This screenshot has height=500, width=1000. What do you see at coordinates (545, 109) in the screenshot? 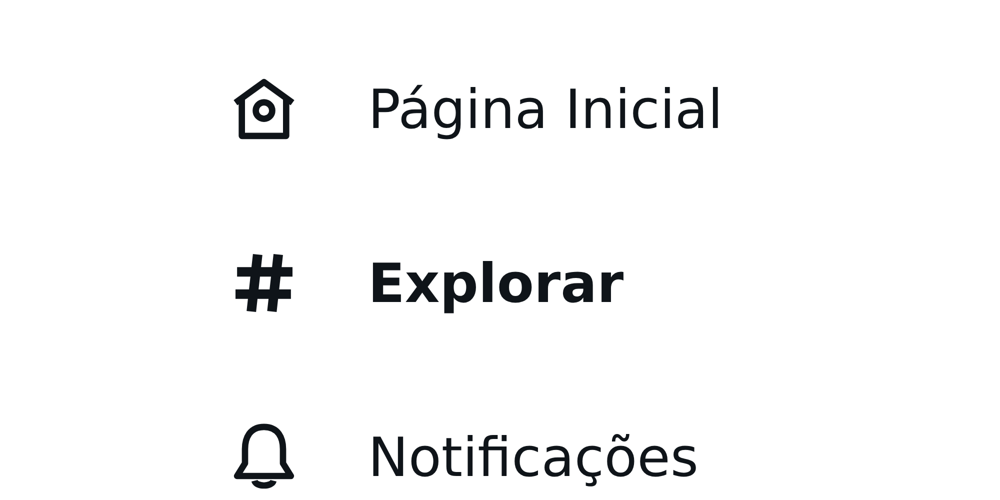
I see `nav-label: Página Inicial` at bounding box center [545, 109].